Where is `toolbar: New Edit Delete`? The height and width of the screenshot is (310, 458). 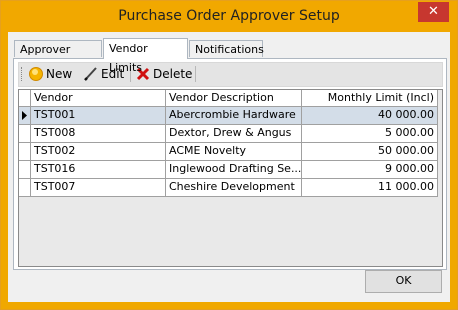
toolbar: New Edit Delete is located at coordinates (230, 74).